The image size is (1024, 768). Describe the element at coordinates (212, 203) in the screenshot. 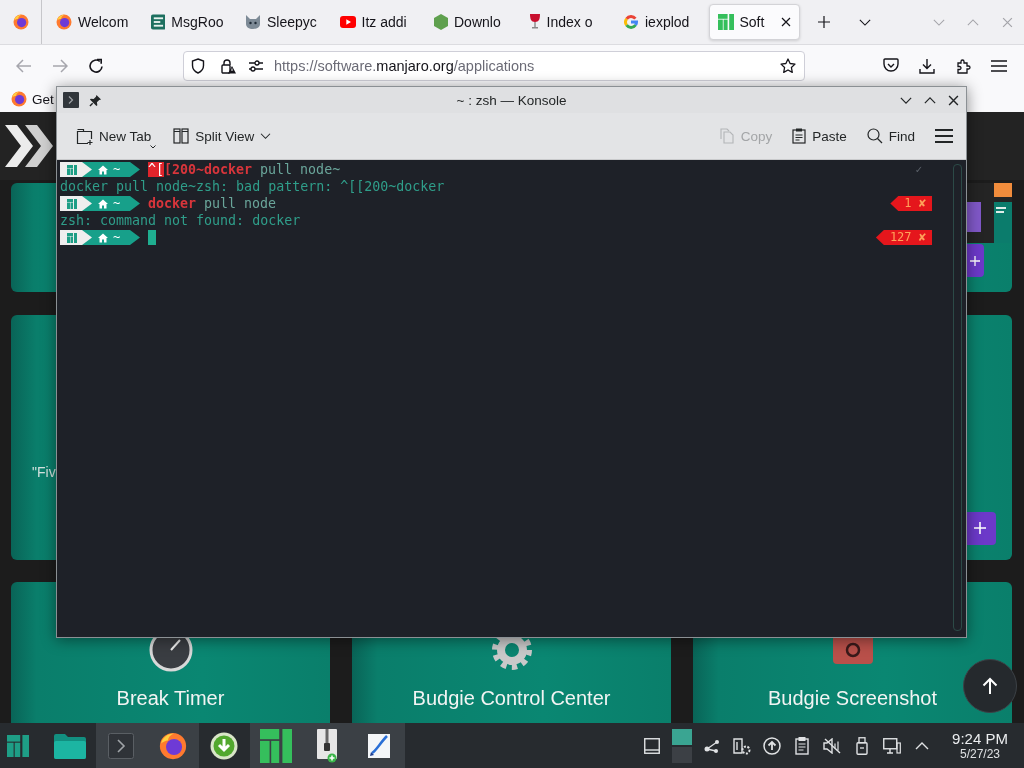

I see `command-text: docker pull node` at that location.